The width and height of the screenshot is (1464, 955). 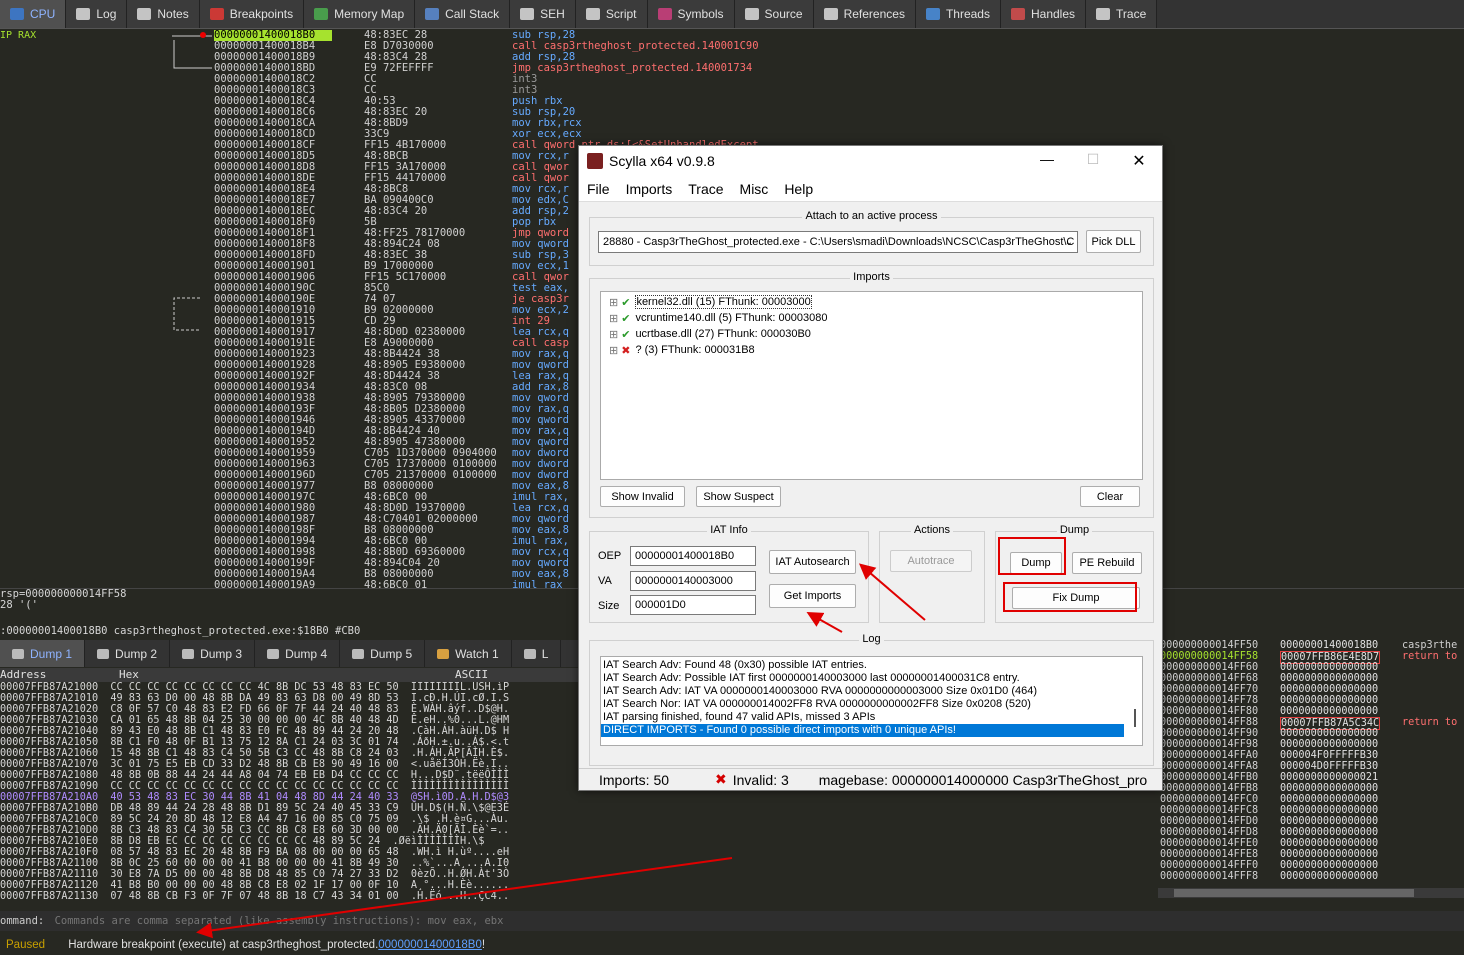 What do you see at coordinates (383, 653) in the screenshot?
I see `dump-tab-5: Dump 5` at bounding box center [383, 653].